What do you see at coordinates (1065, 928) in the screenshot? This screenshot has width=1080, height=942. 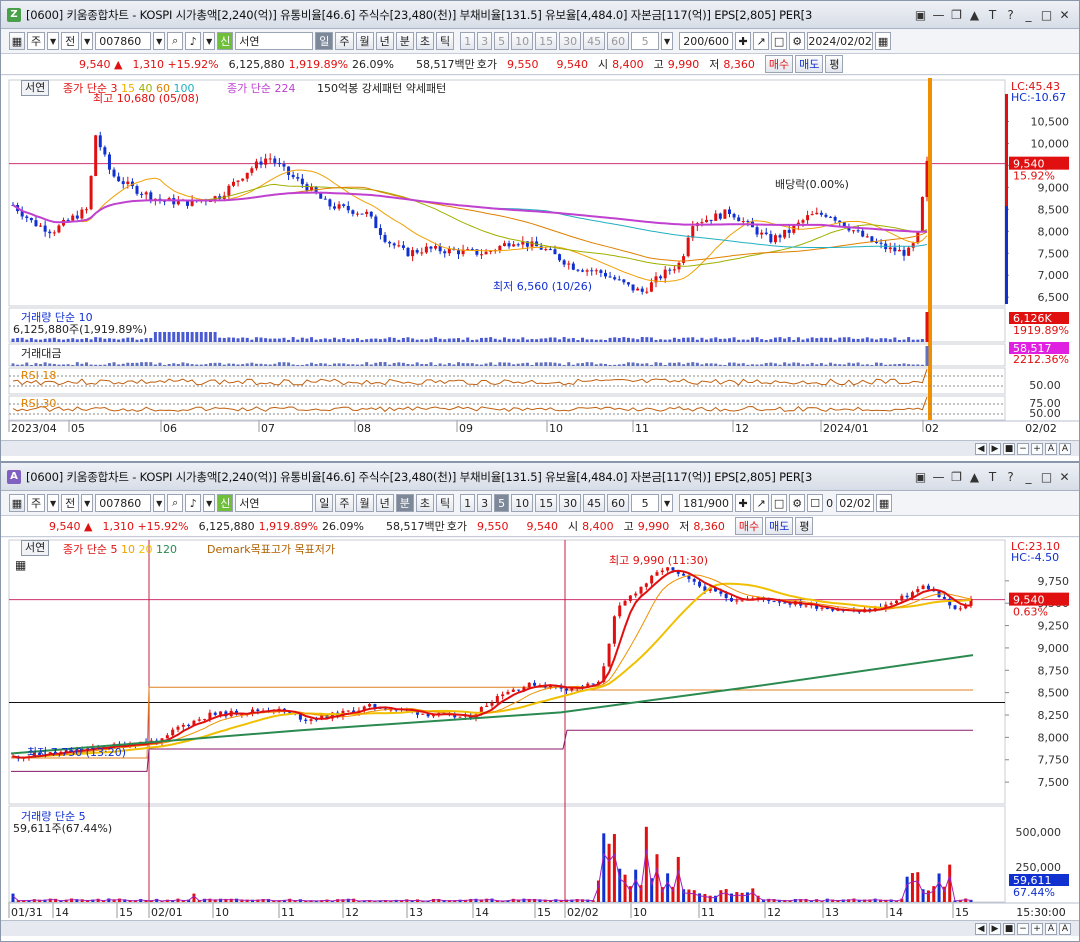 I see `font-up-icon: A` at bounding box center [1065, 928].